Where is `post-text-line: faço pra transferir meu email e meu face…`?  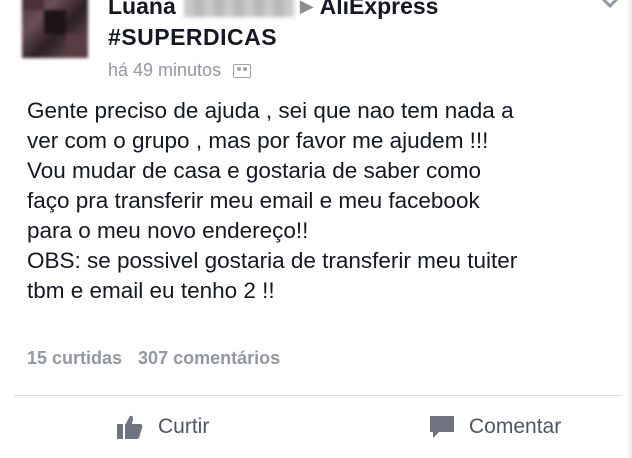
post-text-line: faço pra transferir meu email e meu face… is located at coordinates (253, 200).